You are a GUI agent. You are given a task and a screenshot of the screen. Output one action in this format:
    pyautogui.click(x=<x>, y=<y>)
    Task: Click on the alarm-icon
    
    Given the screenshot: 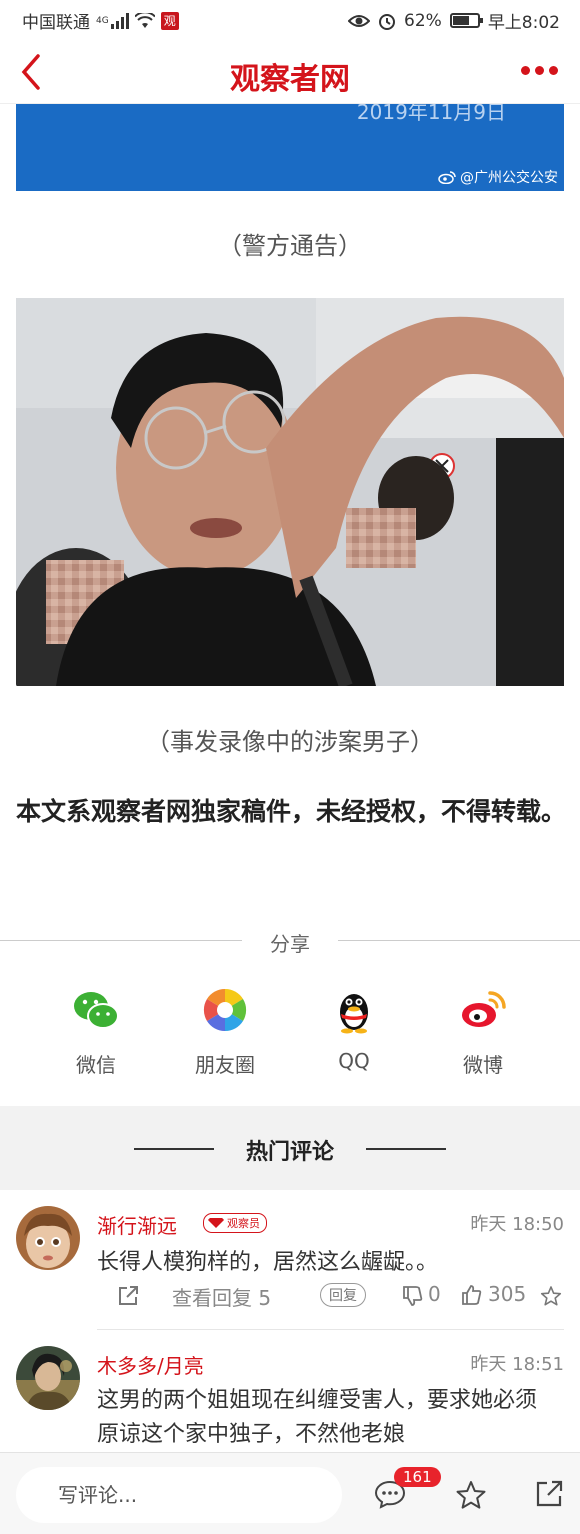 What is the action you would take?
    pyautogui.click(x=387, y=21)
    